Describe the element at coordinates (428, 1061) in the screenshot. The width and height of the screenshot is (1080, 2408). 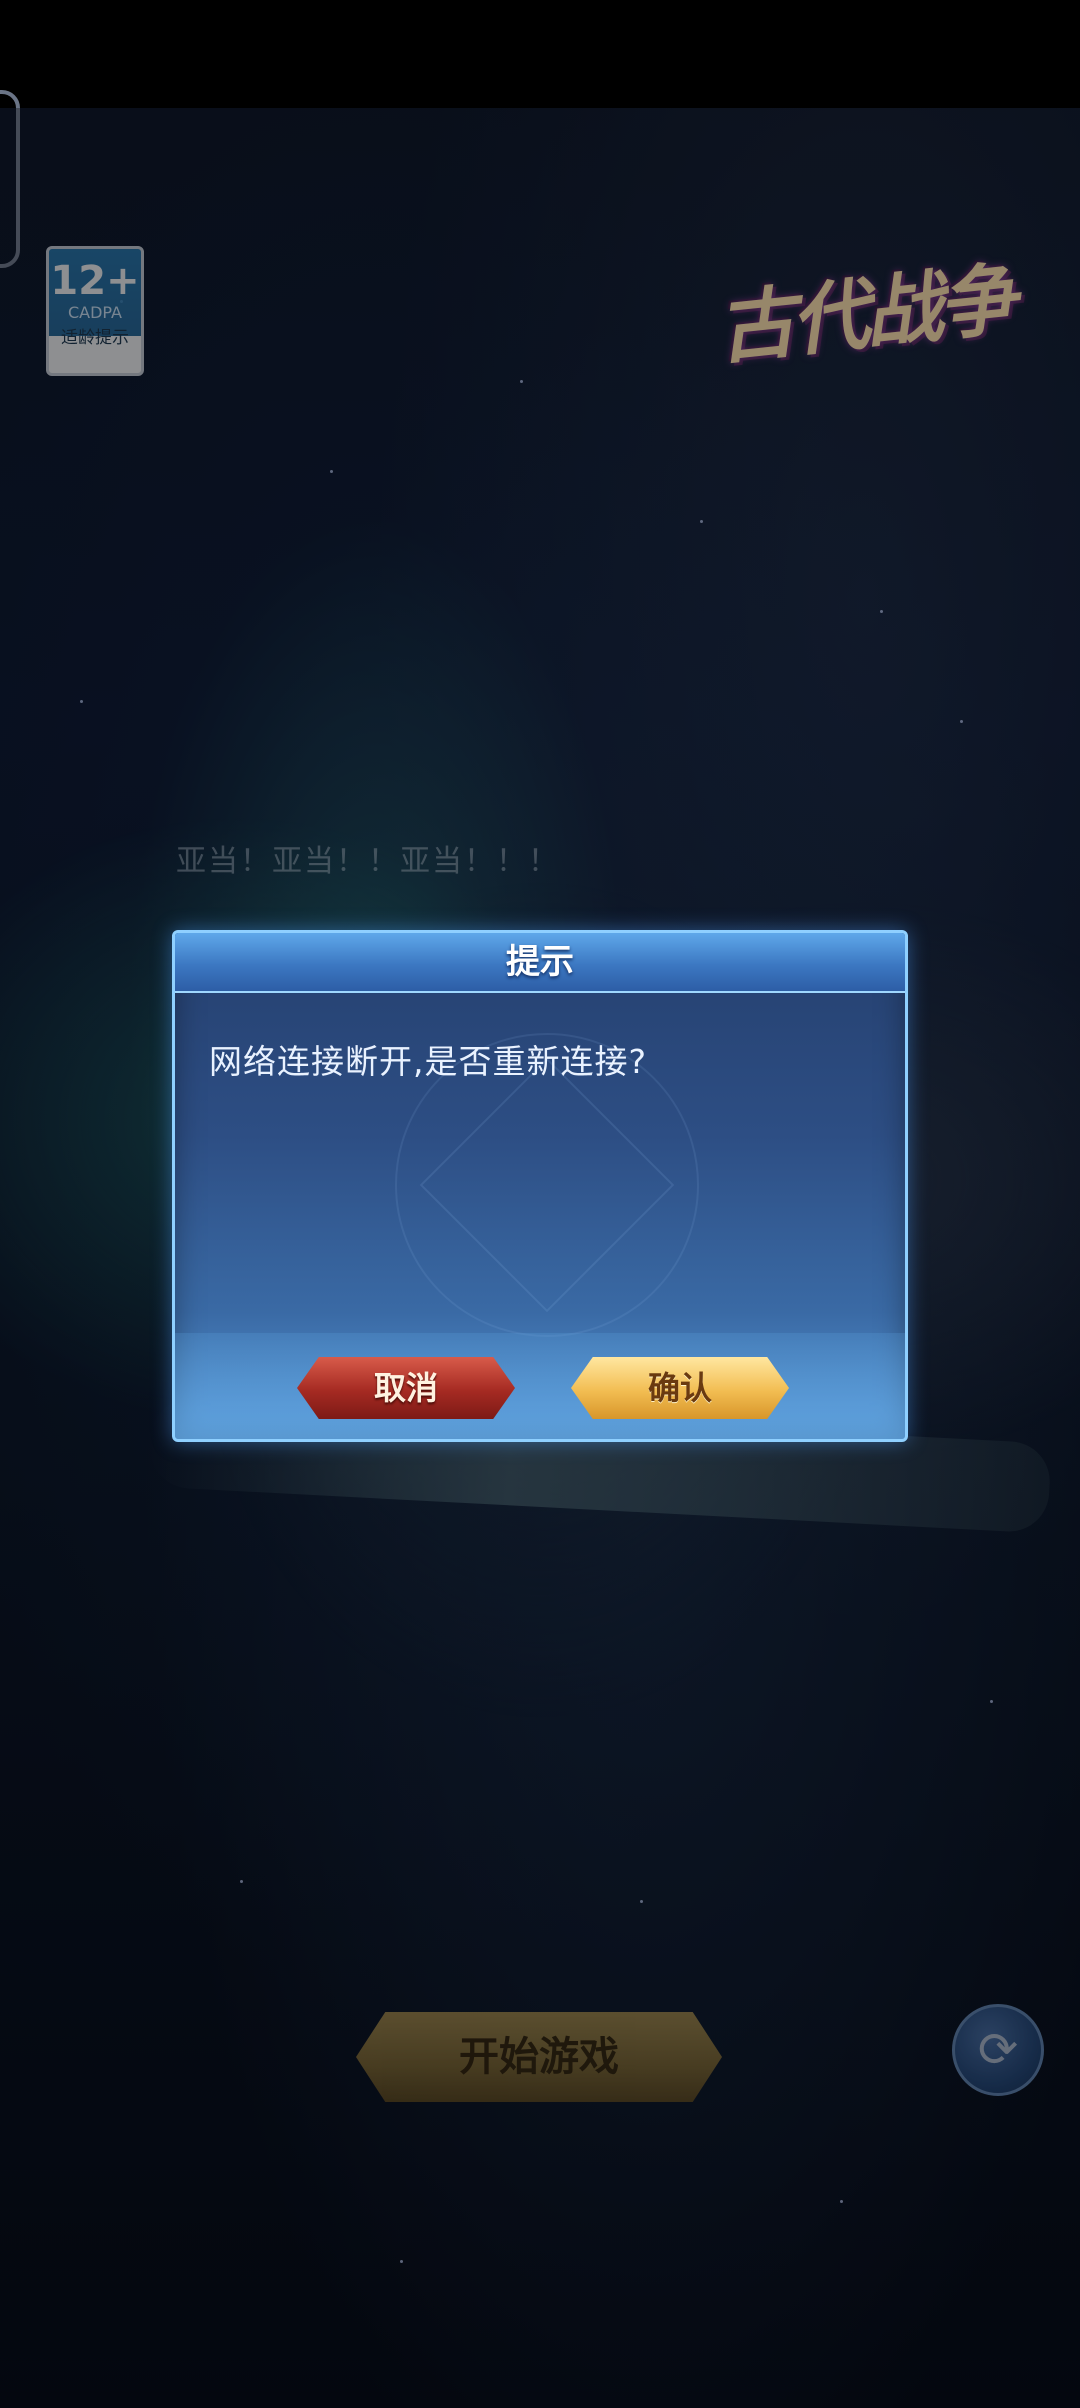
I see `dialog-message: 网络连接断开,是否重新连接?` at that location.